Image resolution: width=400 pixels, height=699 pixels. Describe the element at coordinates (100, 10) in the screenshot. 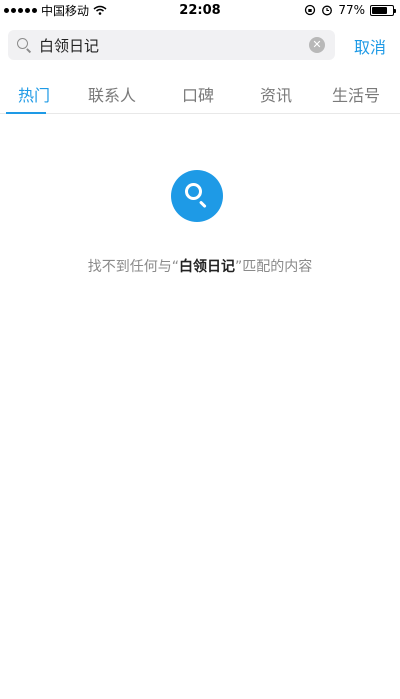

I see `wifi-icon` at that location.